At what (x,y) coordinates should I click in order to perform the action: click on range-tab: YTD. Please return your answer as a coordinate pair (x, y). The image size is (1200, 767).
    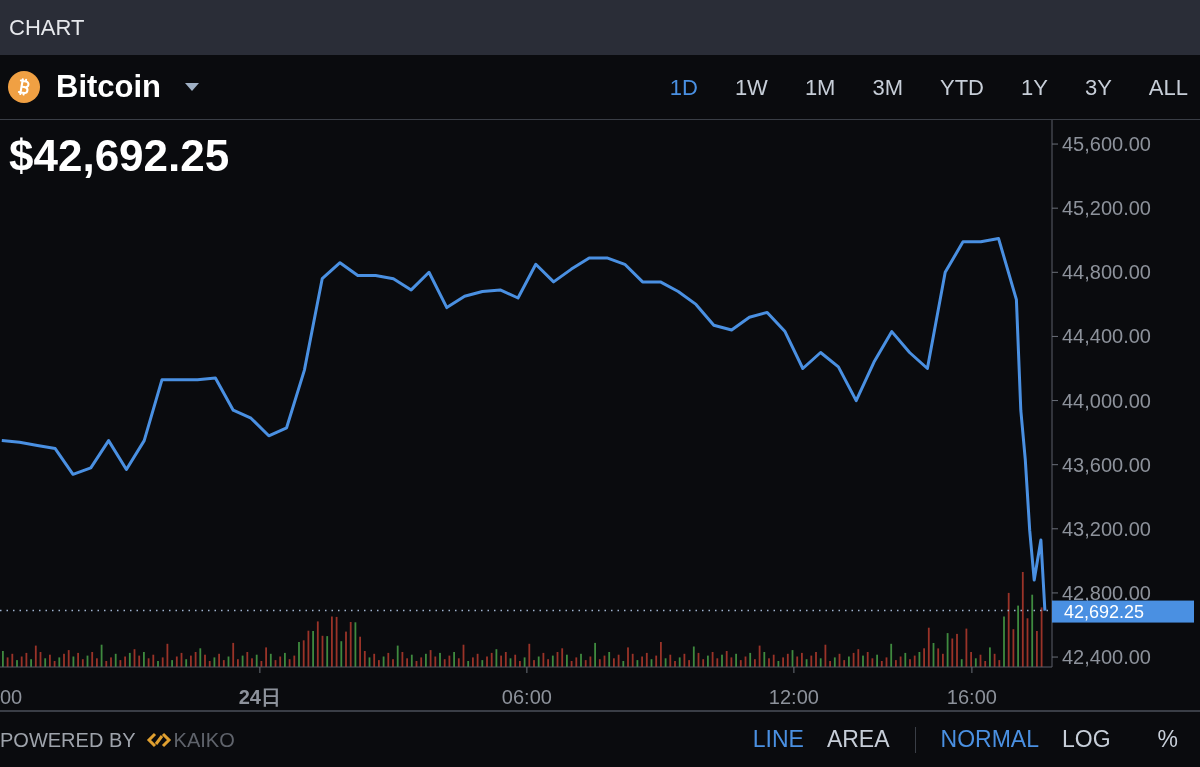
    Looking at the image, I should click on (962, 87).